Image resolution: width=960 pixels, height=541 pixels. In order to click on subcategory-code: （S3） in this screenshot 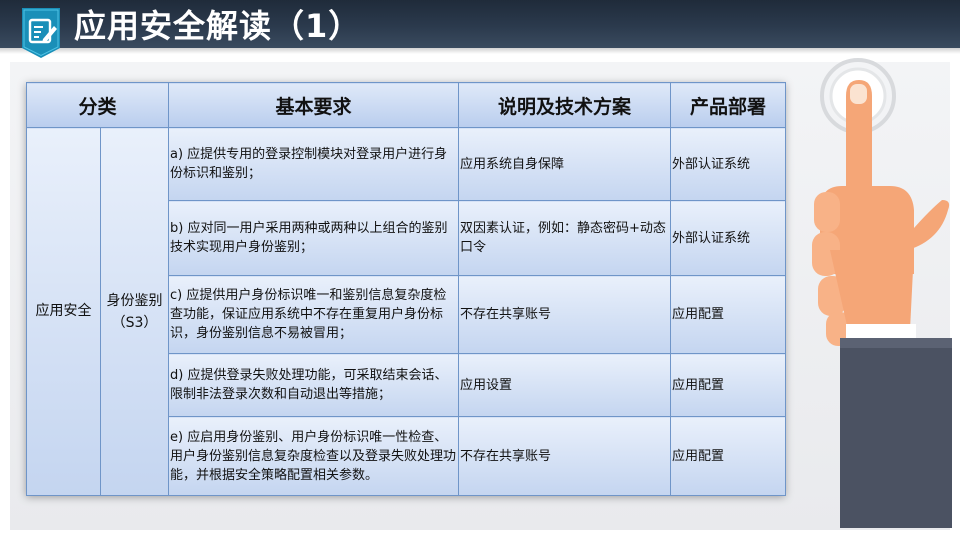, I will do `click(134, 322)`.